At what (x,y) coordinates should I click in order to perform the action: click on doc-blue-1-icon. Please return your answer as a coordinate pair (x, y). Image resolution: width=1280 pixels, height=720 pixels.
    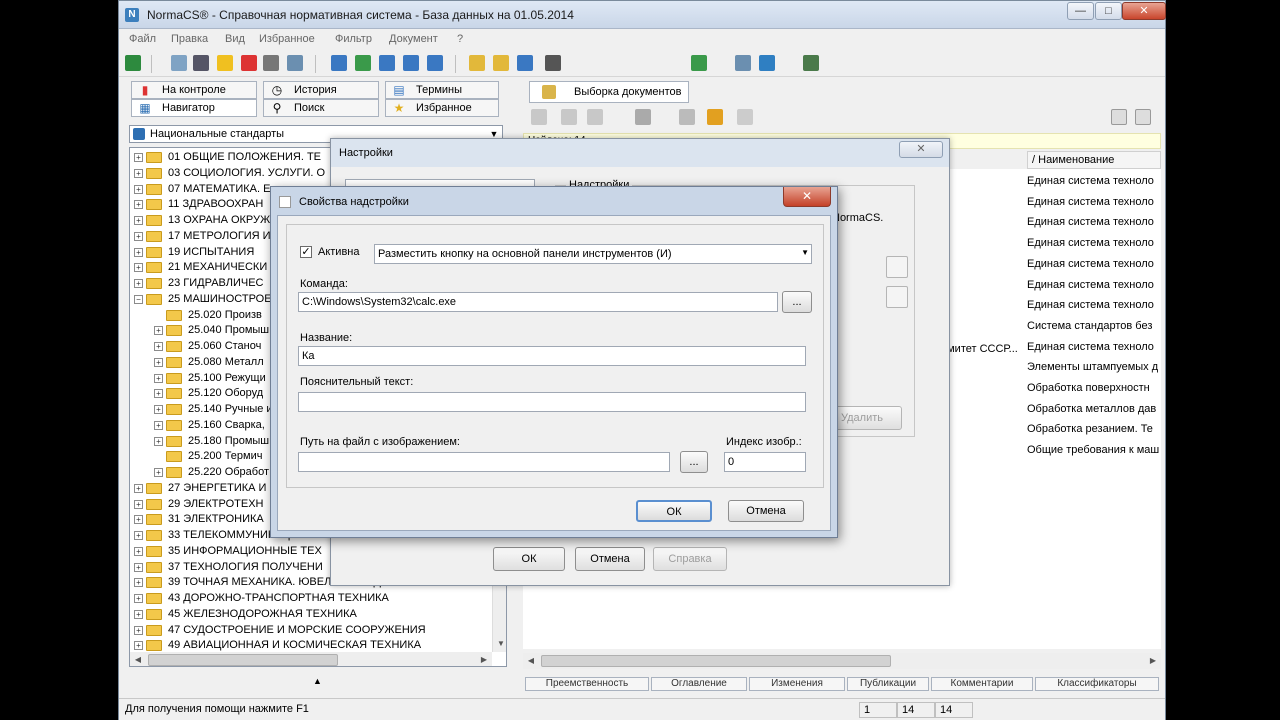
    Looking at the image, I should click on (339, 63).